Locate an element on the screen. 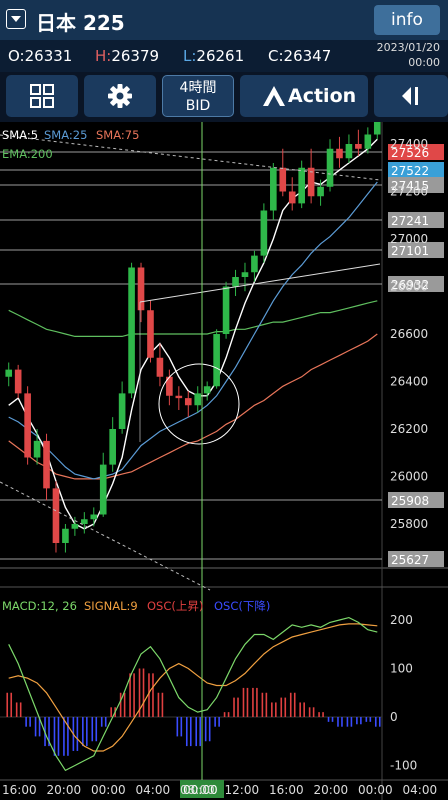 The height and width of the screenshot is (800, 448). legend-sma5: SMA:5 is located at coordinates (20, 135).